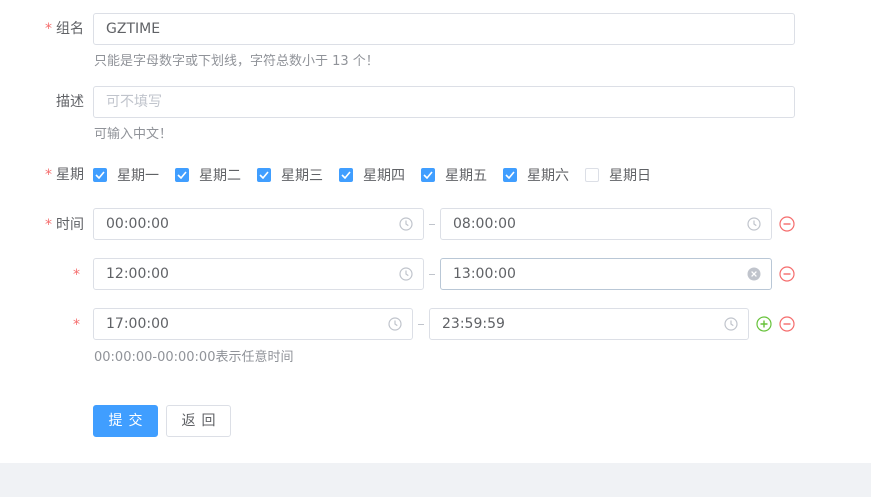 This screenshot has height=497, width=871. What do you see at coordinates (198, 421) in the screenshot?
I see `back-button: 返回` at bounding box center [198, 421].